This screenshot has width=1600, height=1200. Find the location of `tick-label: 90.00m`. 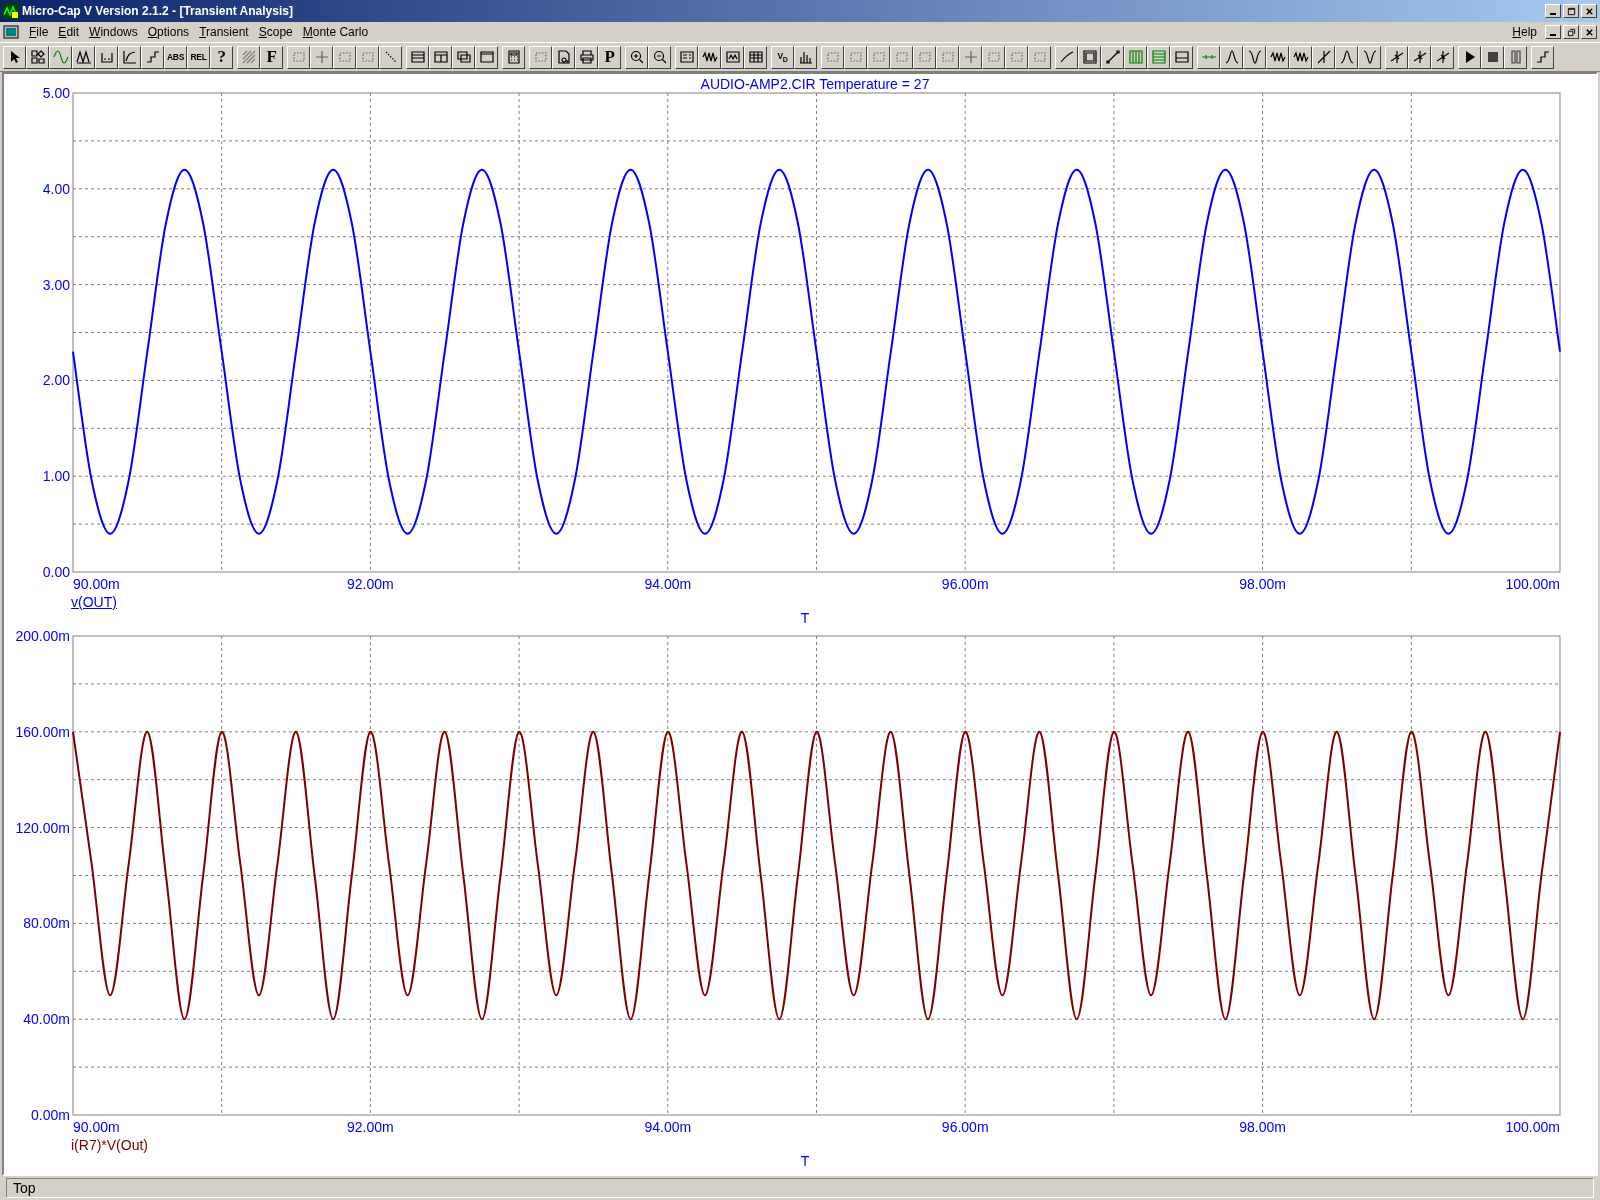

tick-label: 90.00m is located at coordinates (96, 584).